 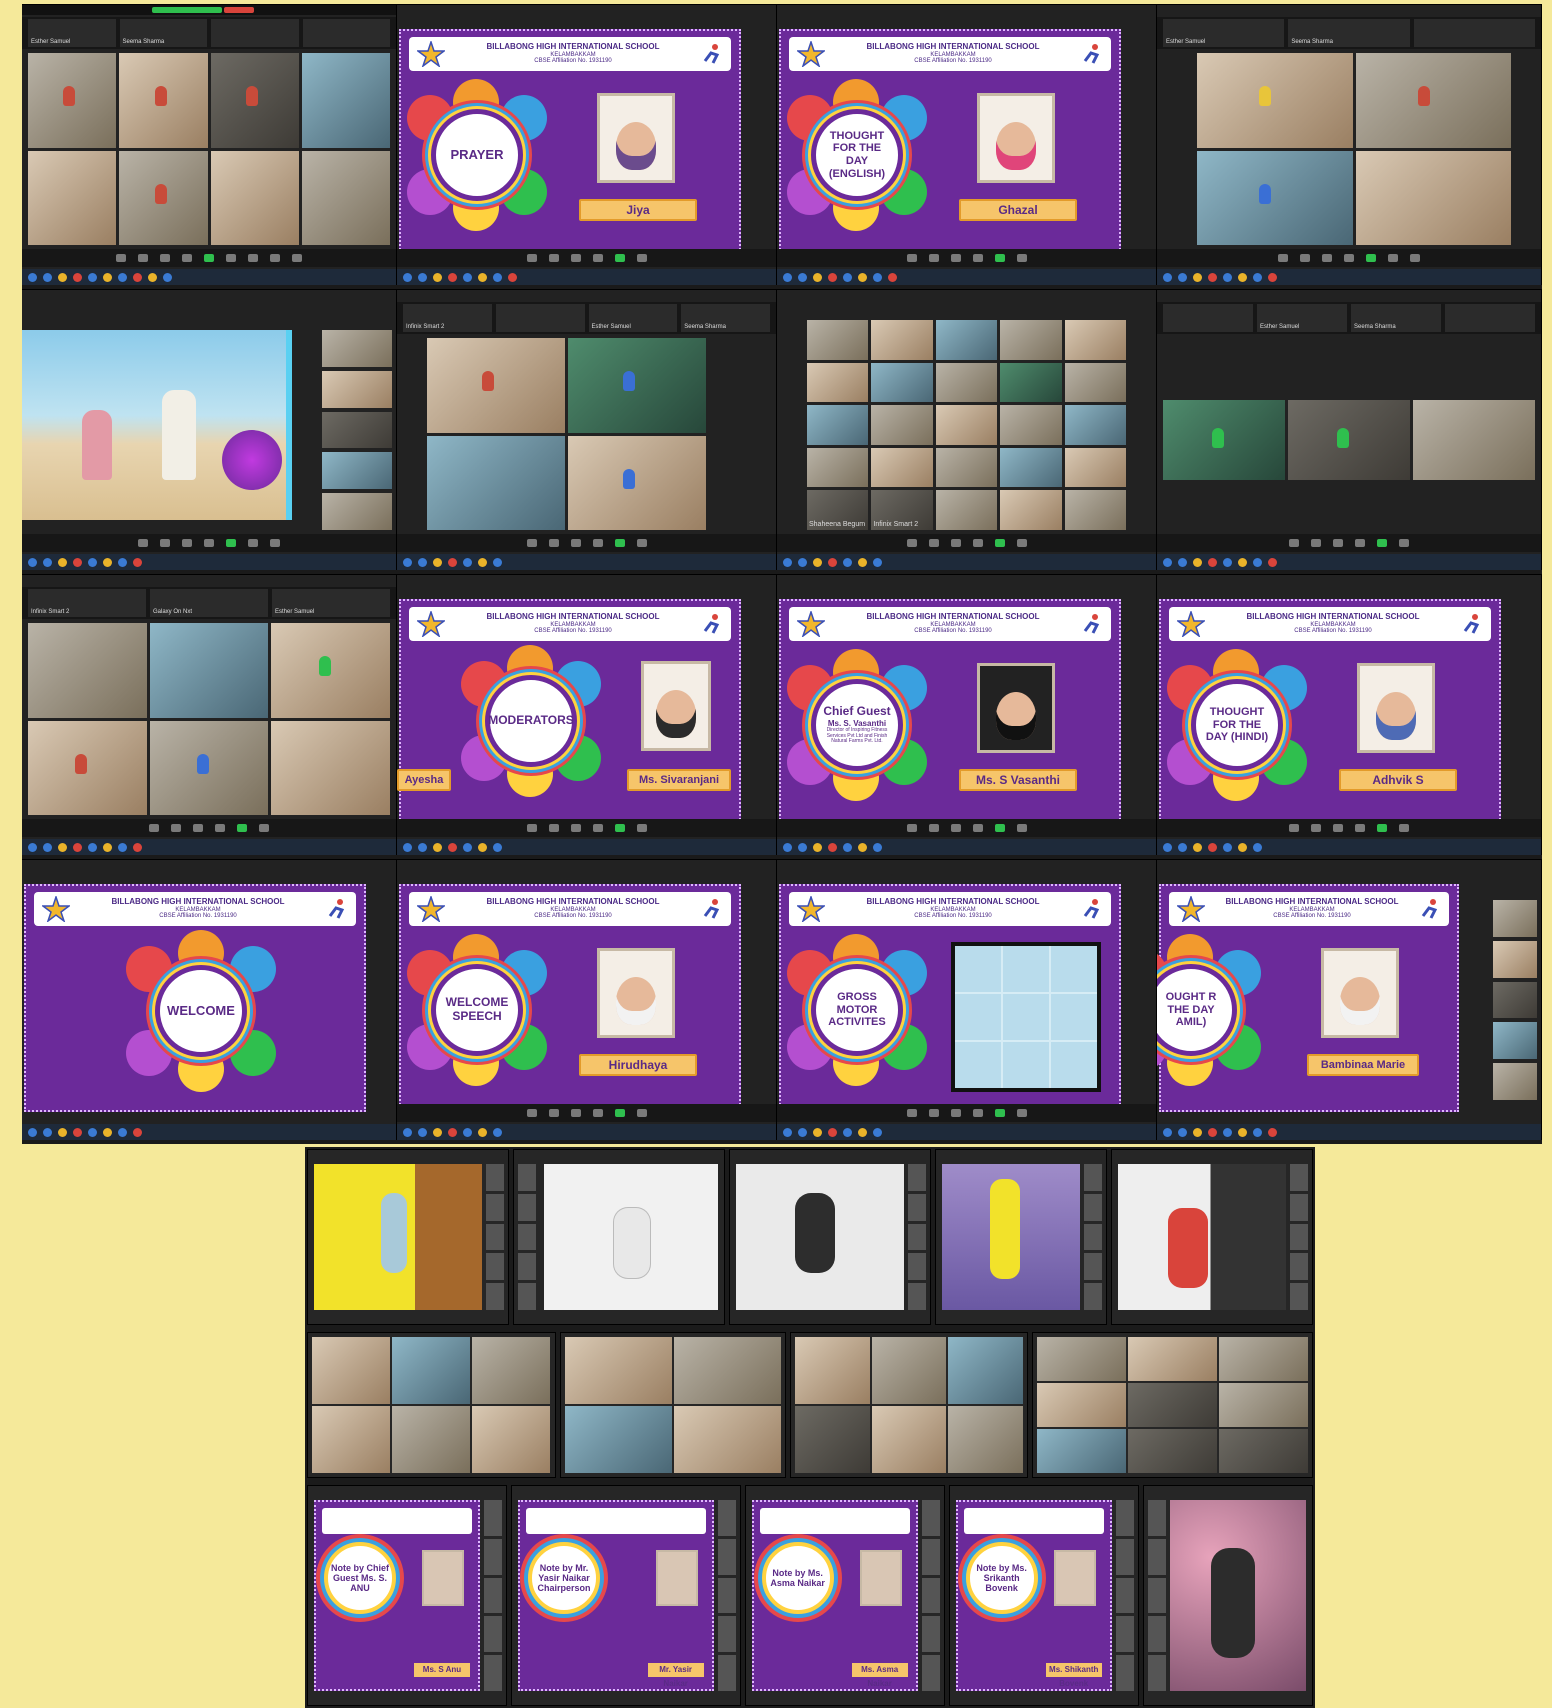 I want to click on note-title: Note by Chief Guest Ms. S. ANU, so click(x=360, y=1578).